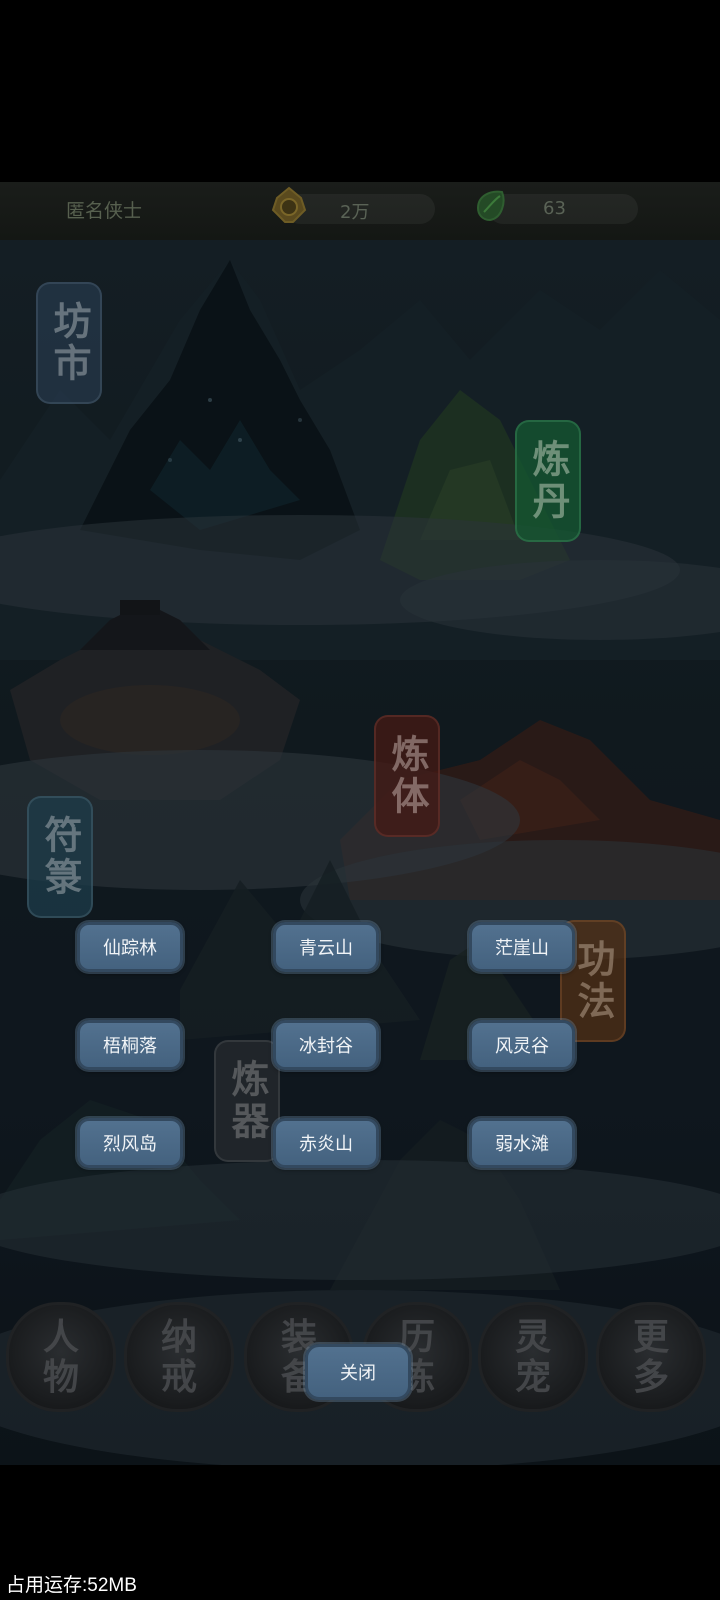 The image size is (720, 1600). Describe the element at coordinates (60, 857) in the screenshot. I see `sign-talisman: 符箓` at that location.